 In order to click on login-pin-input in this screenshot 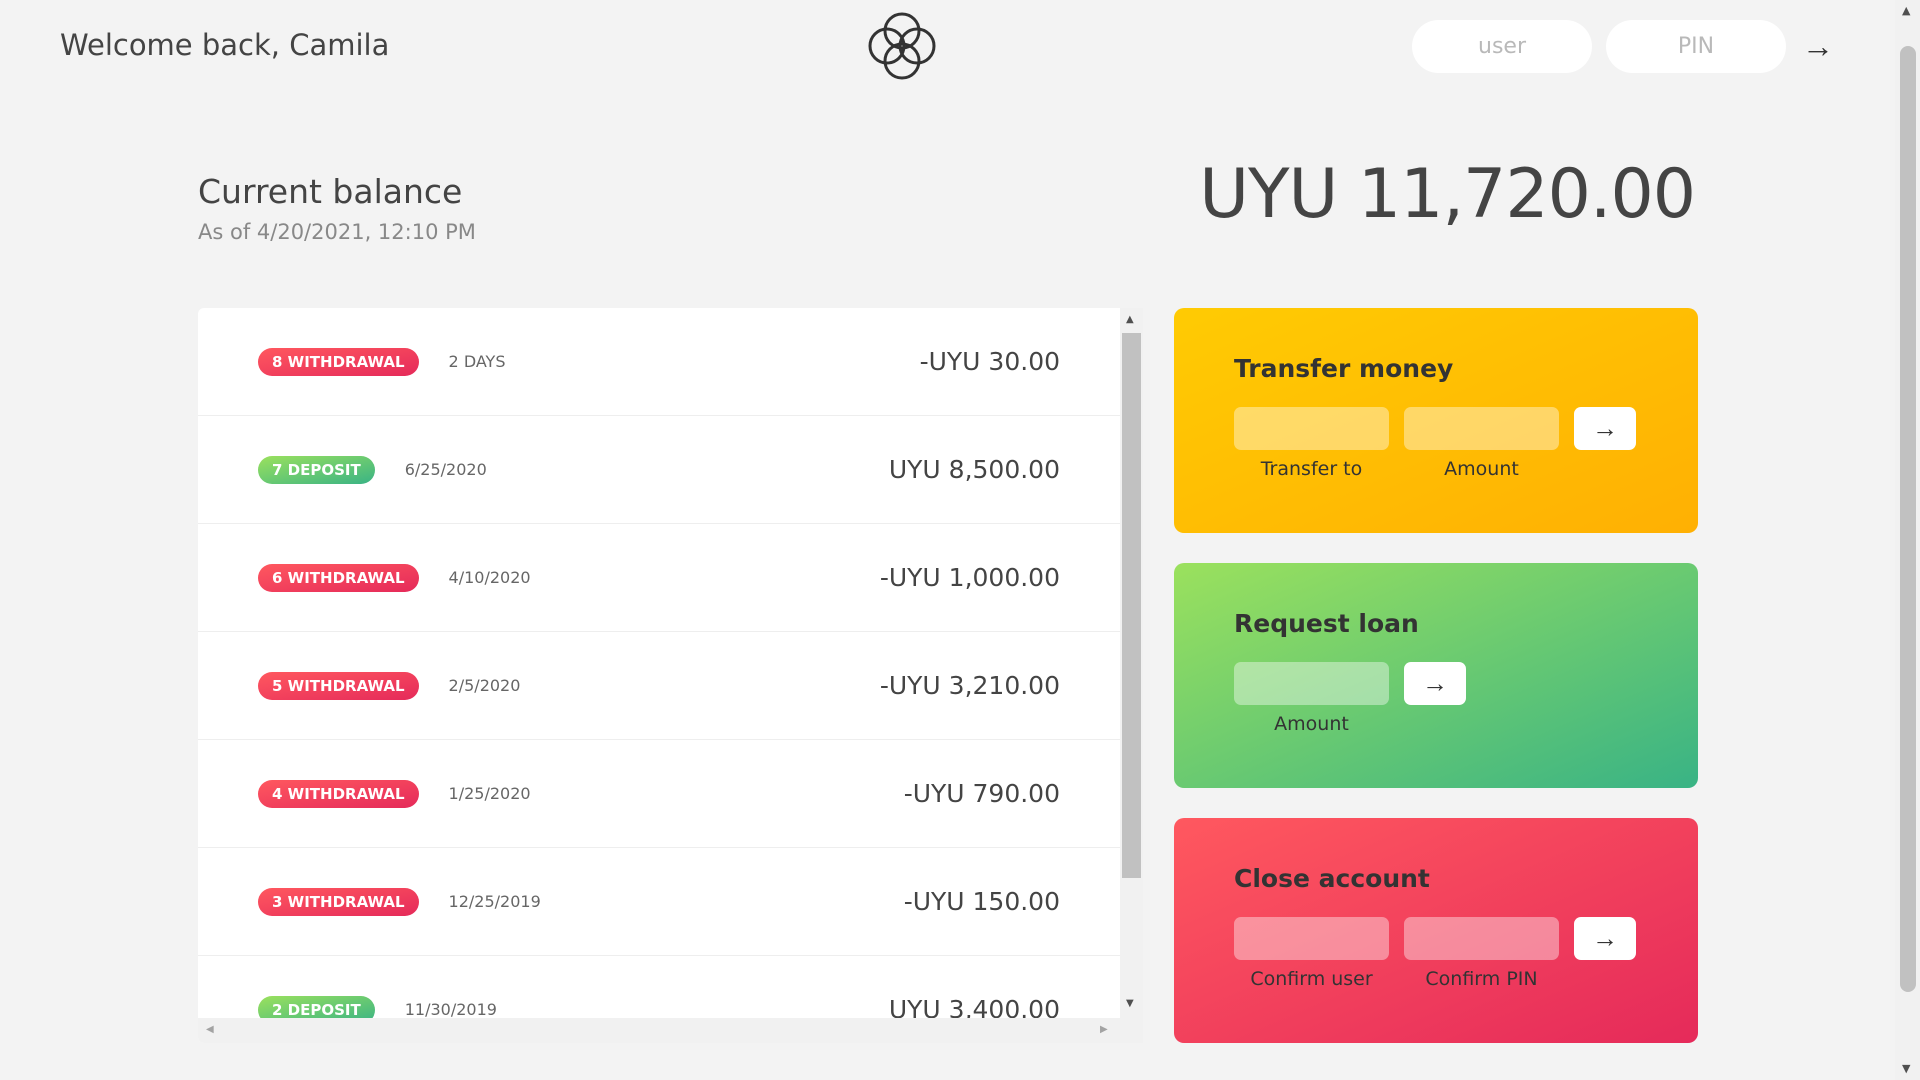, I will do `click(1696, 46)`.